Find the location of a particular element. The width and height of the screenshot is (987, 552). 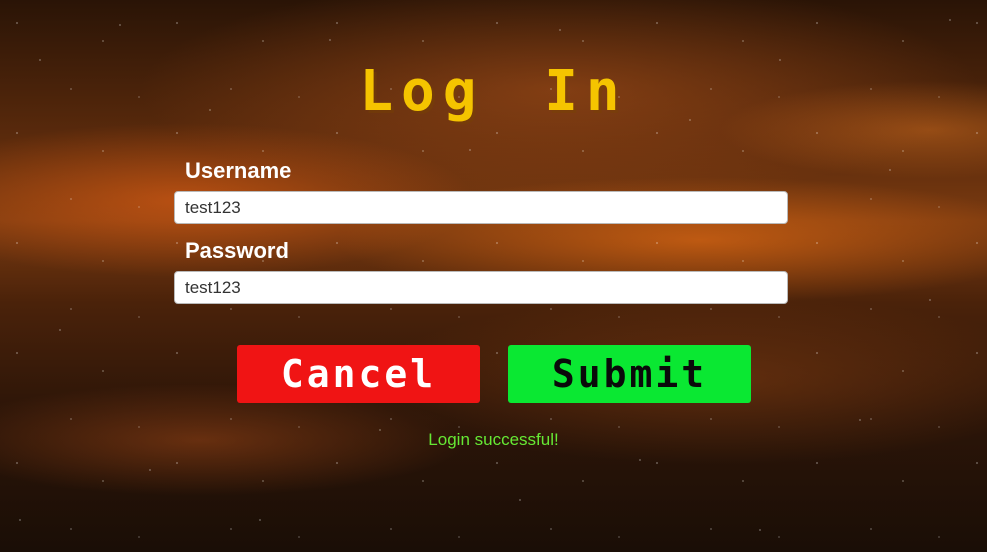

page-title: Log In is located at coordinates (493, 91).